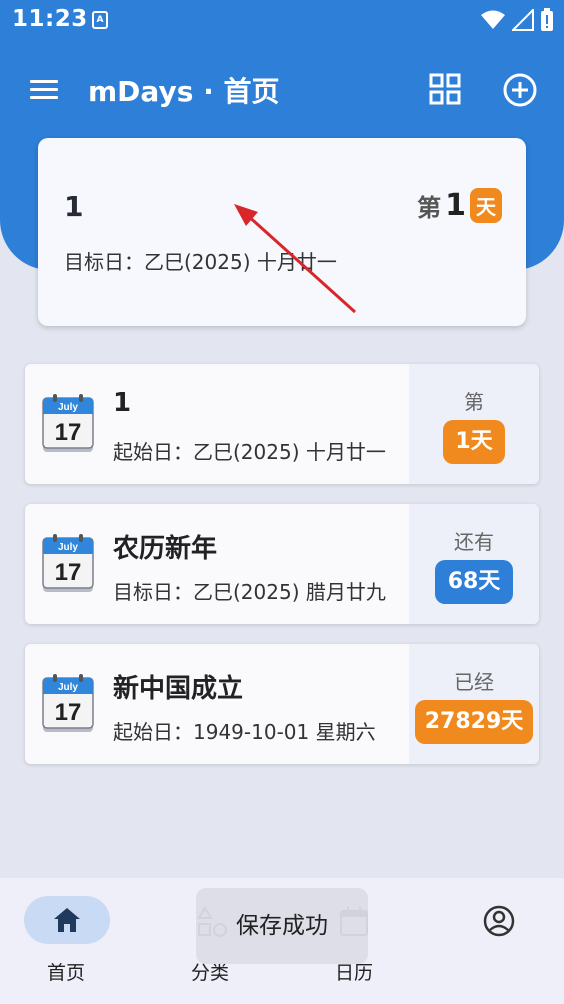 The height and width of the screenshot is (1004, 564). What do you see at coordinates (184, 91) in the screenshot?
I see `page-title: mDays · 首页` at bounding box center [184, 91].